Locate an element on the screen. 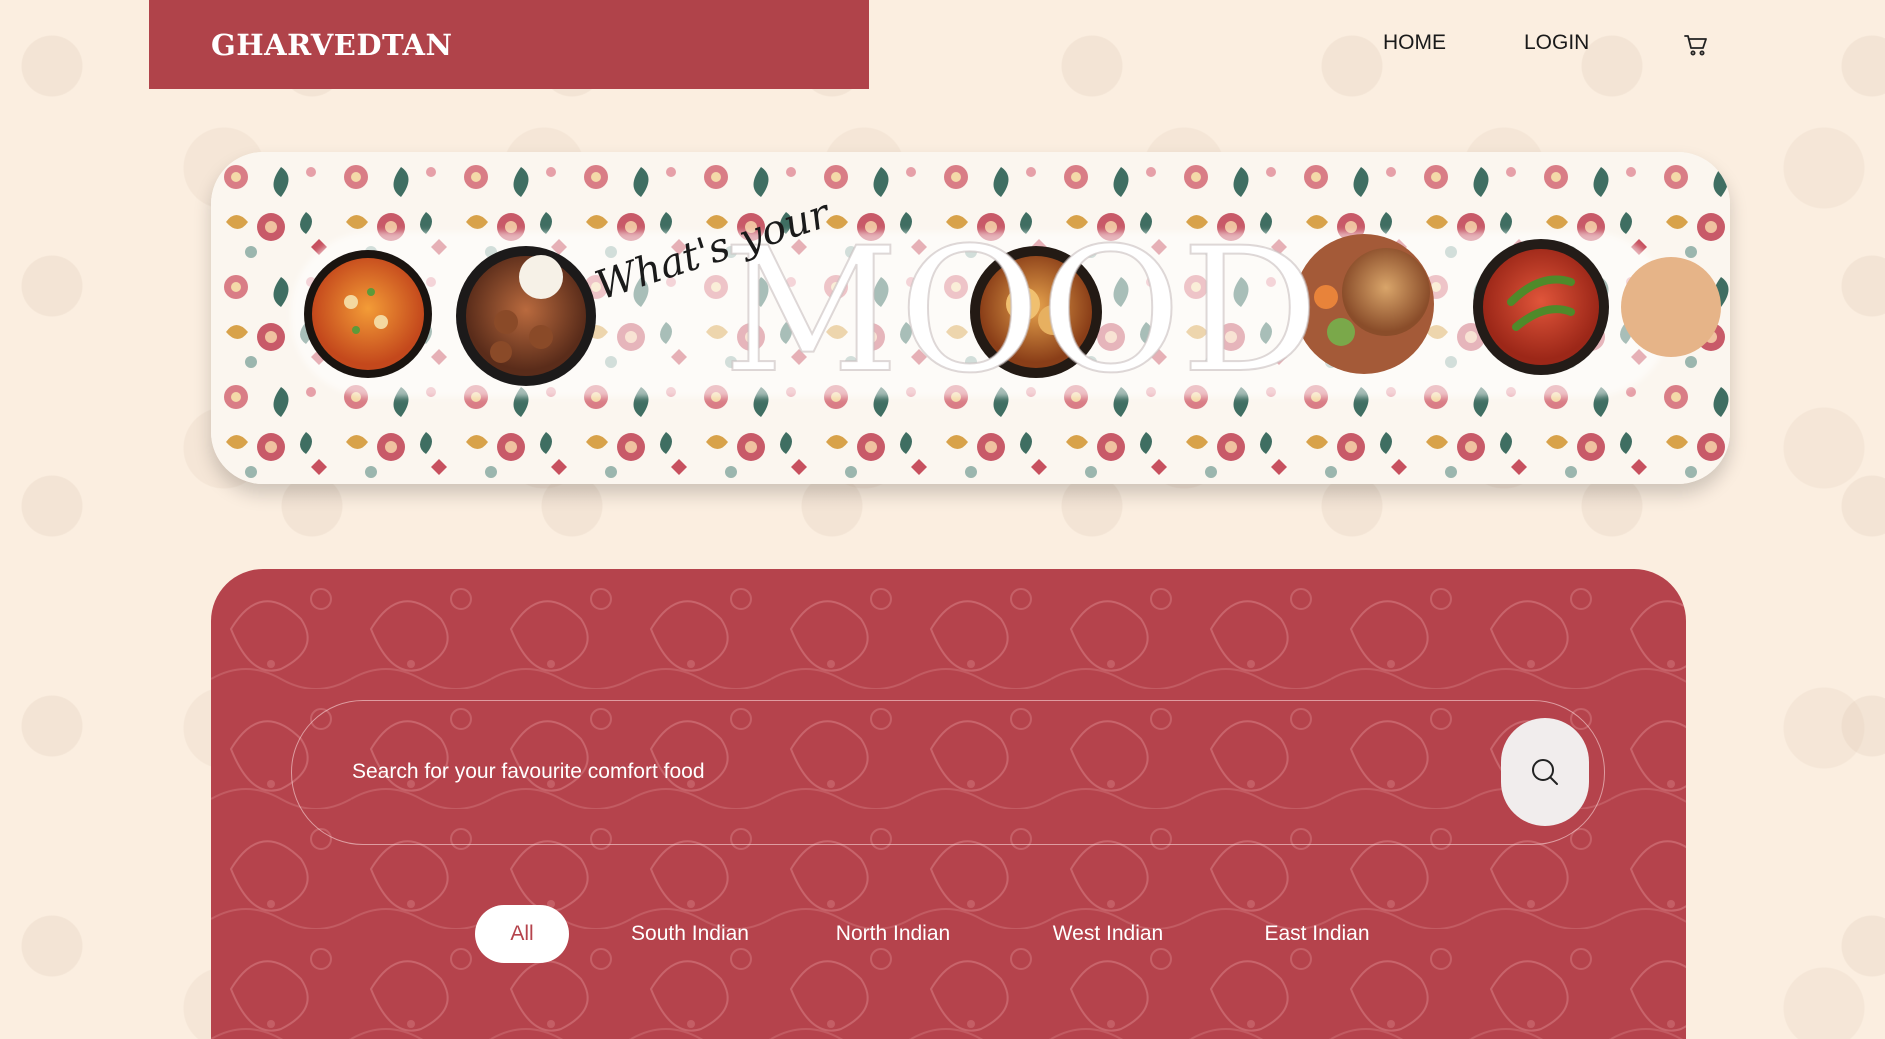  filter-east-indian: East Indian is located at coordinates (1317, 934).